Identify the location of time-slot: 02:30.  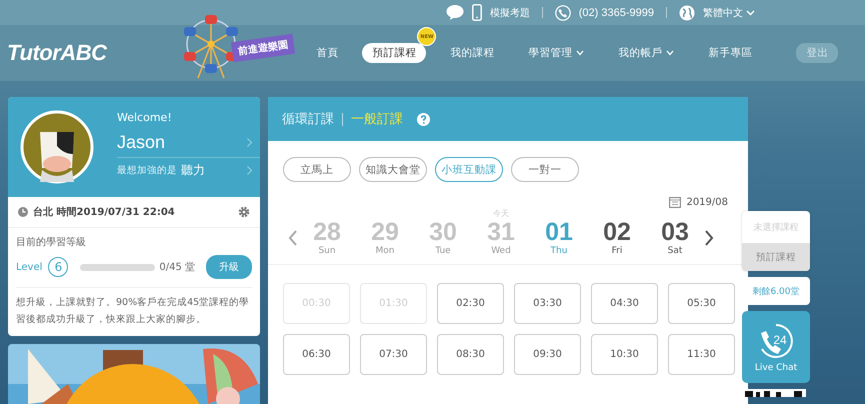
(470, 303).